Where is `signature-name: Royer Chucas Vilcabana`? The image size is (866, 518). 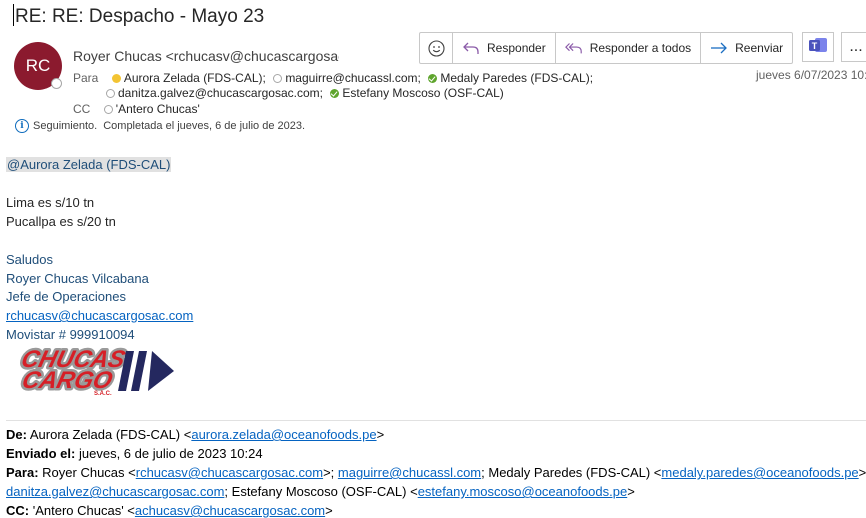
signature-name: Royer Chucas Vilcabana is located at coordinates (77, 278).